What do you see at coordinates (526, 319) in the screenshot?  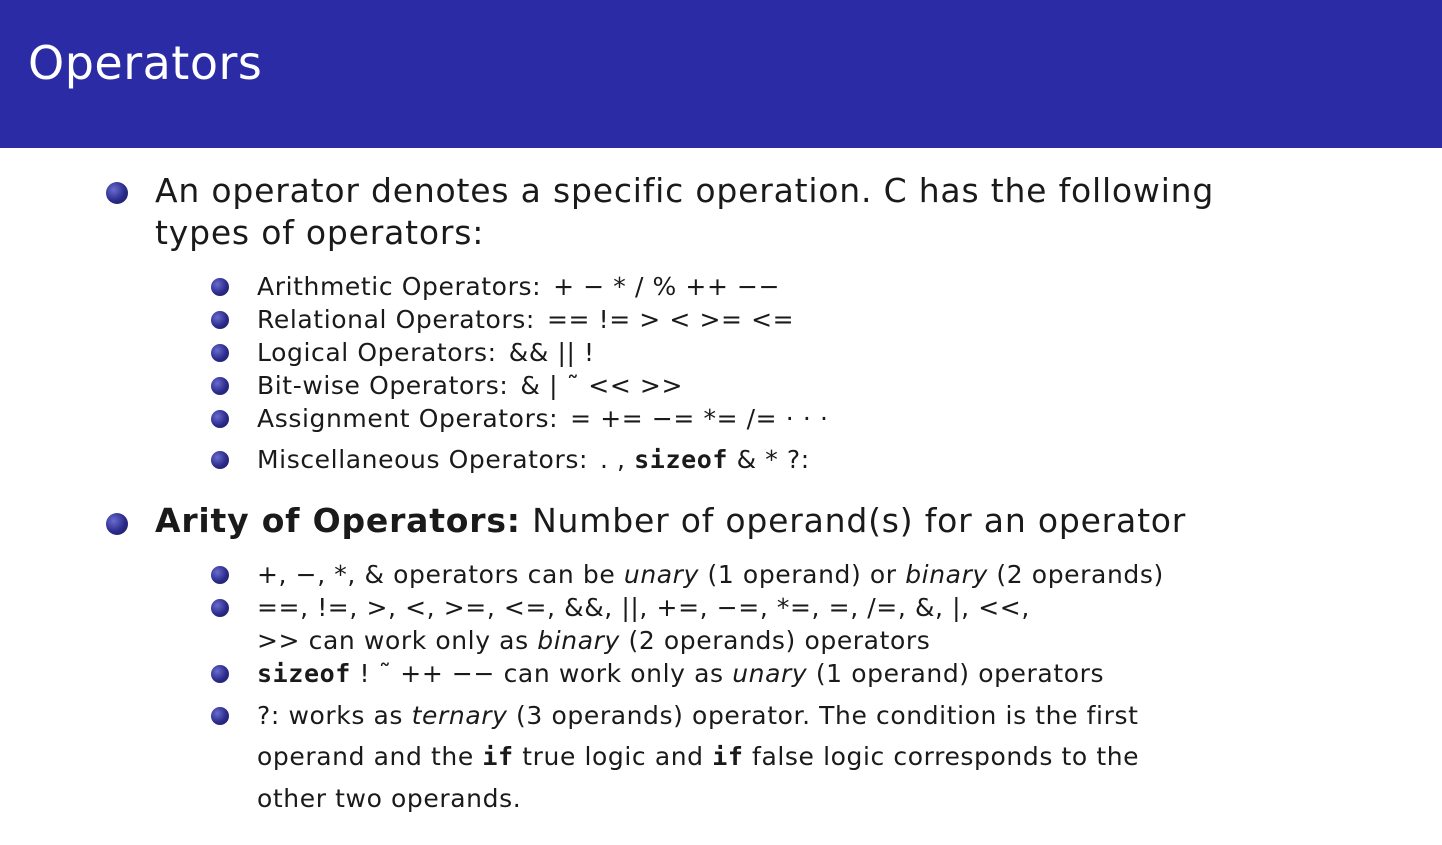 I see `relational-operators: Relational Operators: == != > < >= <=` at bounding box center [526, 319].